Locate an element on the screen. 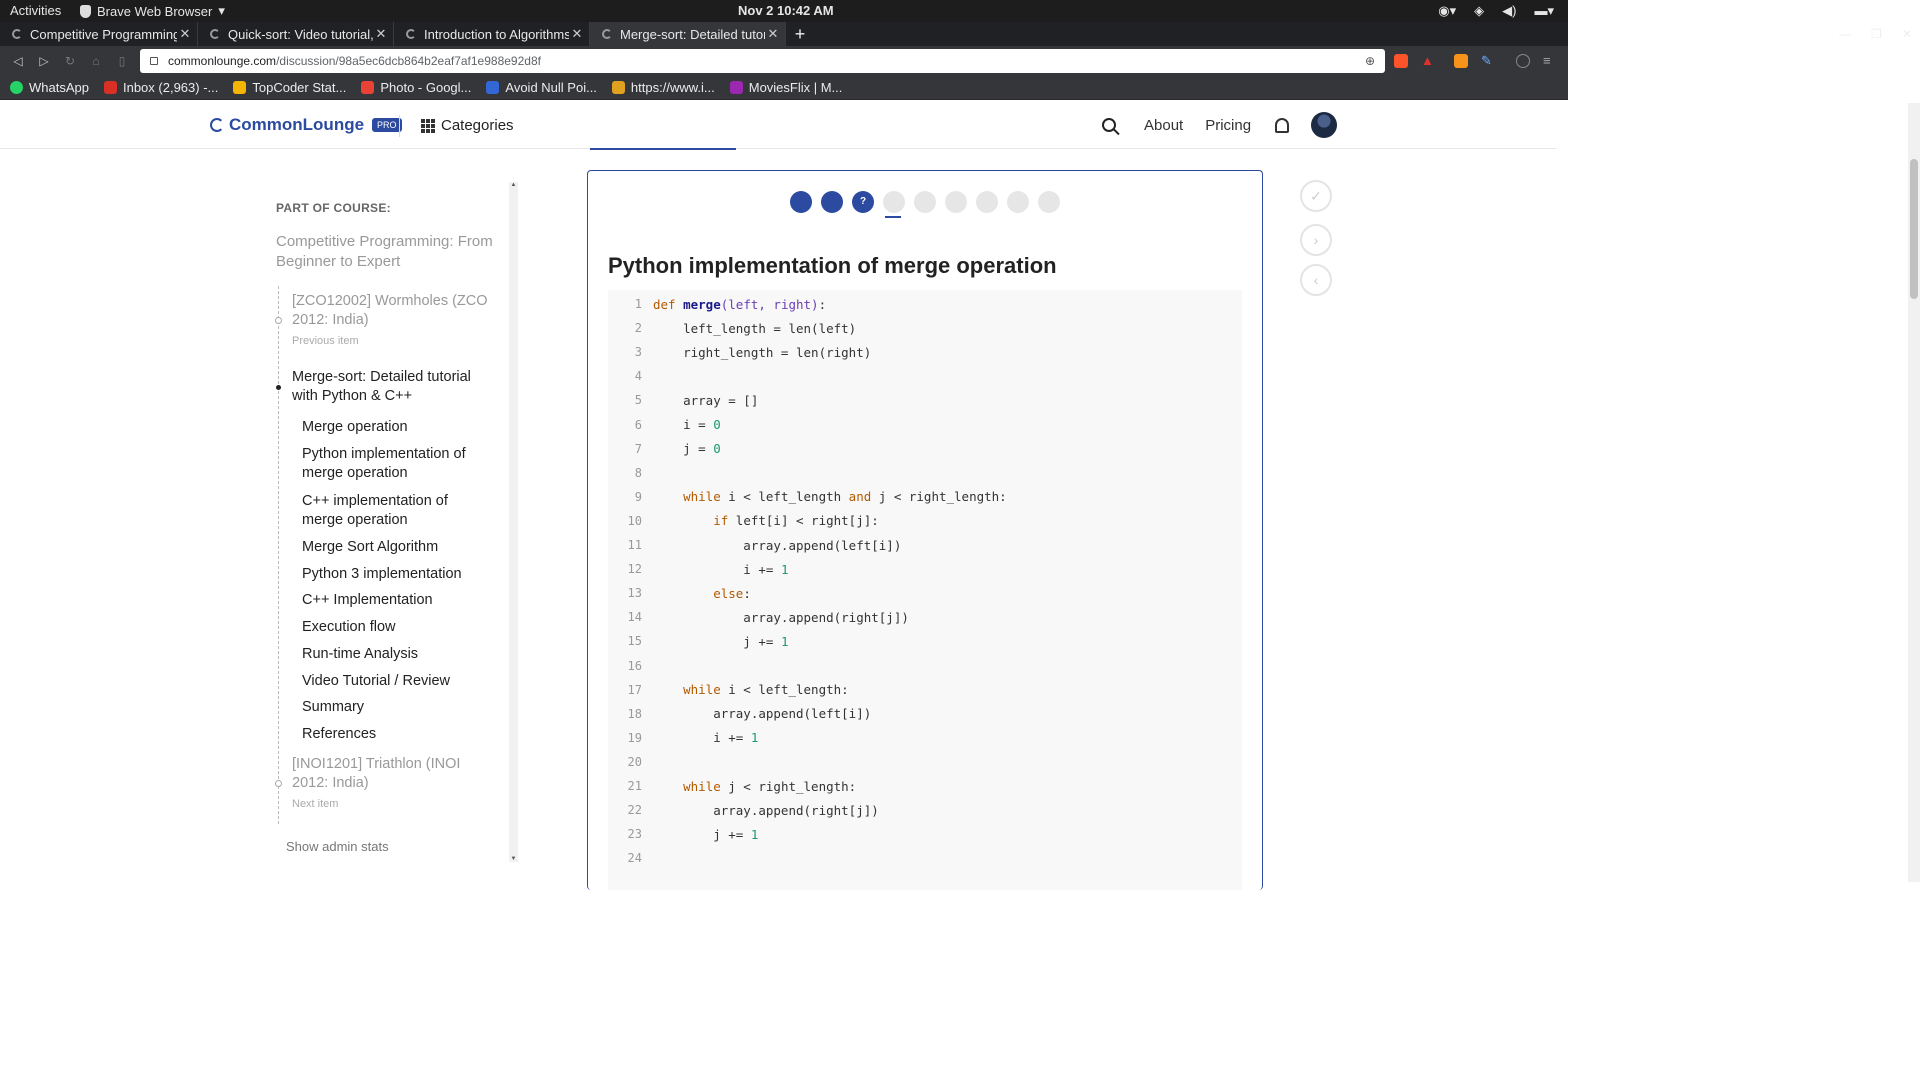 This screenshot has height=1080, width=1920. toc-execution-flow: Execution flow is located at coordinates (397, 627).